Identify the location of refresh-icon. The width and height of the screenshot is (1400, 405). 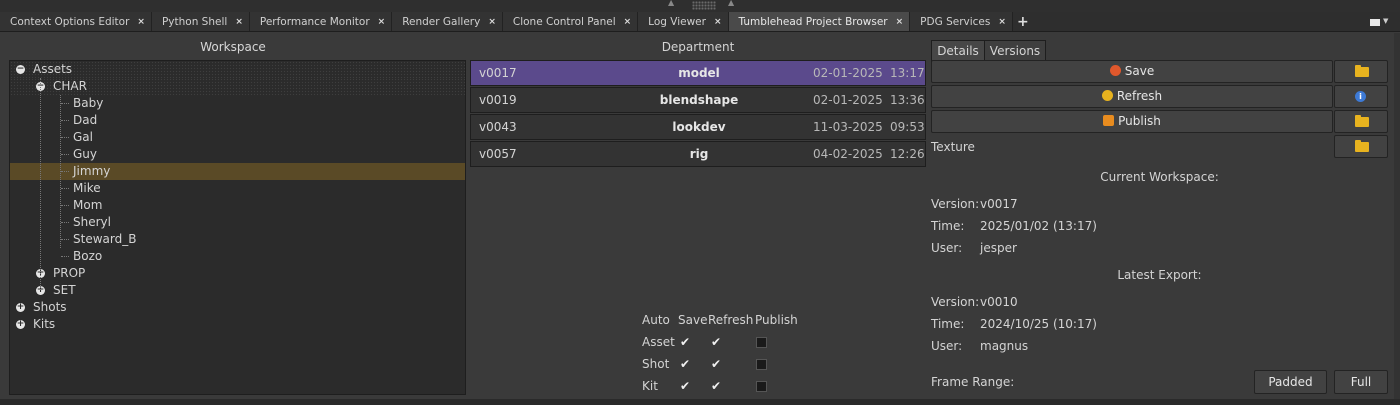
(1107, 95).